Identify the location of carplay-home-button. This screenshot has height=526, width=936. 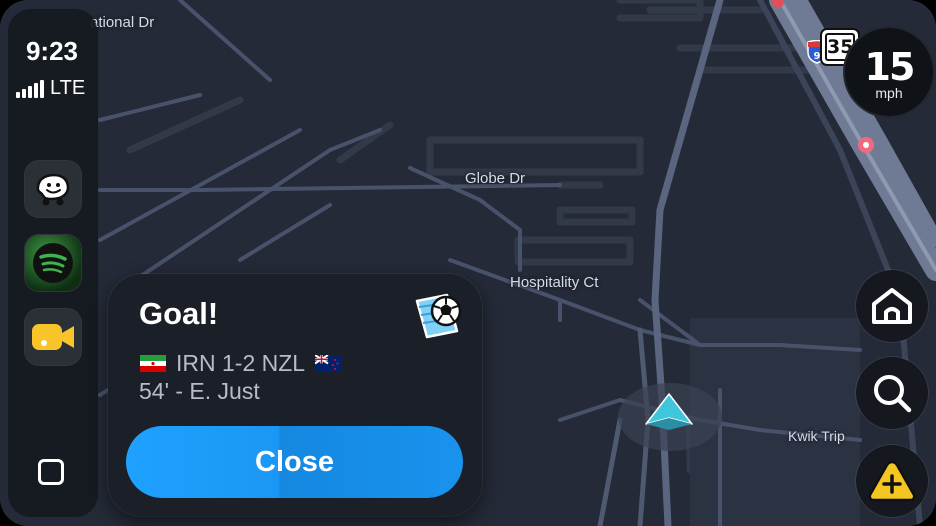
(51, 472).